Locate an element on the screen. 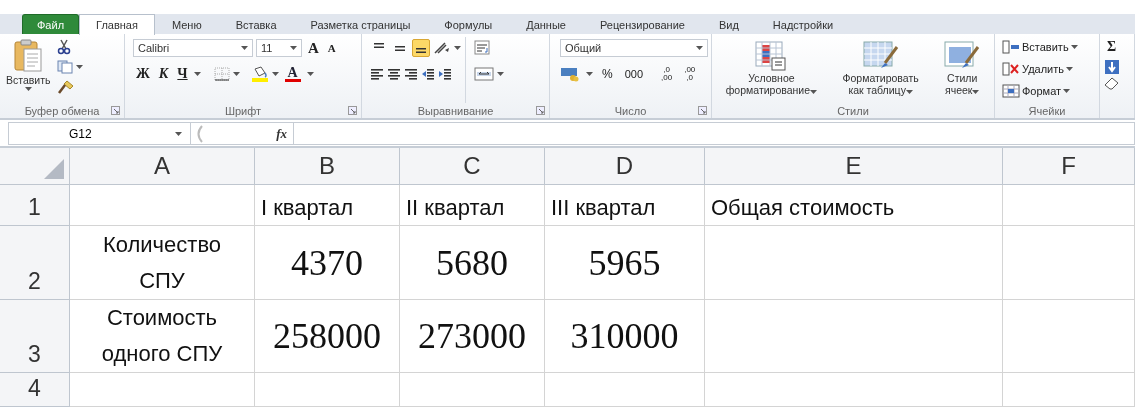  underline-button: Ч is located at coordinates (182, 74).